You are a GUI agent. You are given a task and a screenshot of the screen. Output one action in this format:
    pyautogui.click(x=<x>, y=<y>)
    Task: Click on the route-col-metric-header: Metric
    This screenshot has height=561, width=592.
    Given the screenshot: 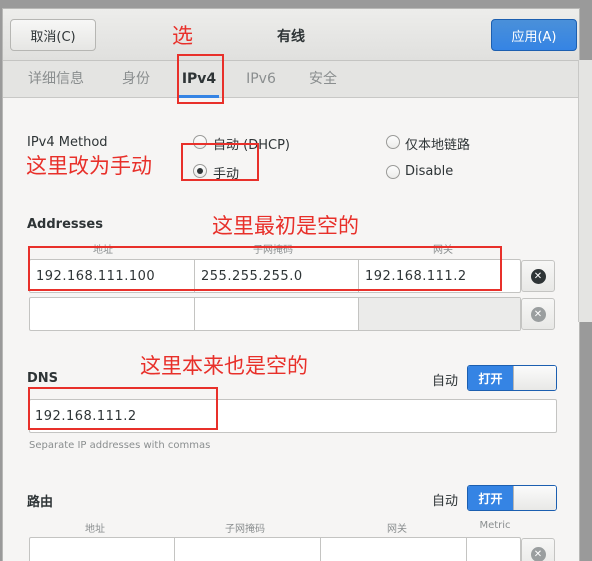 What is the action you would take?
    pyautogui.click(x=495, y=525)
    